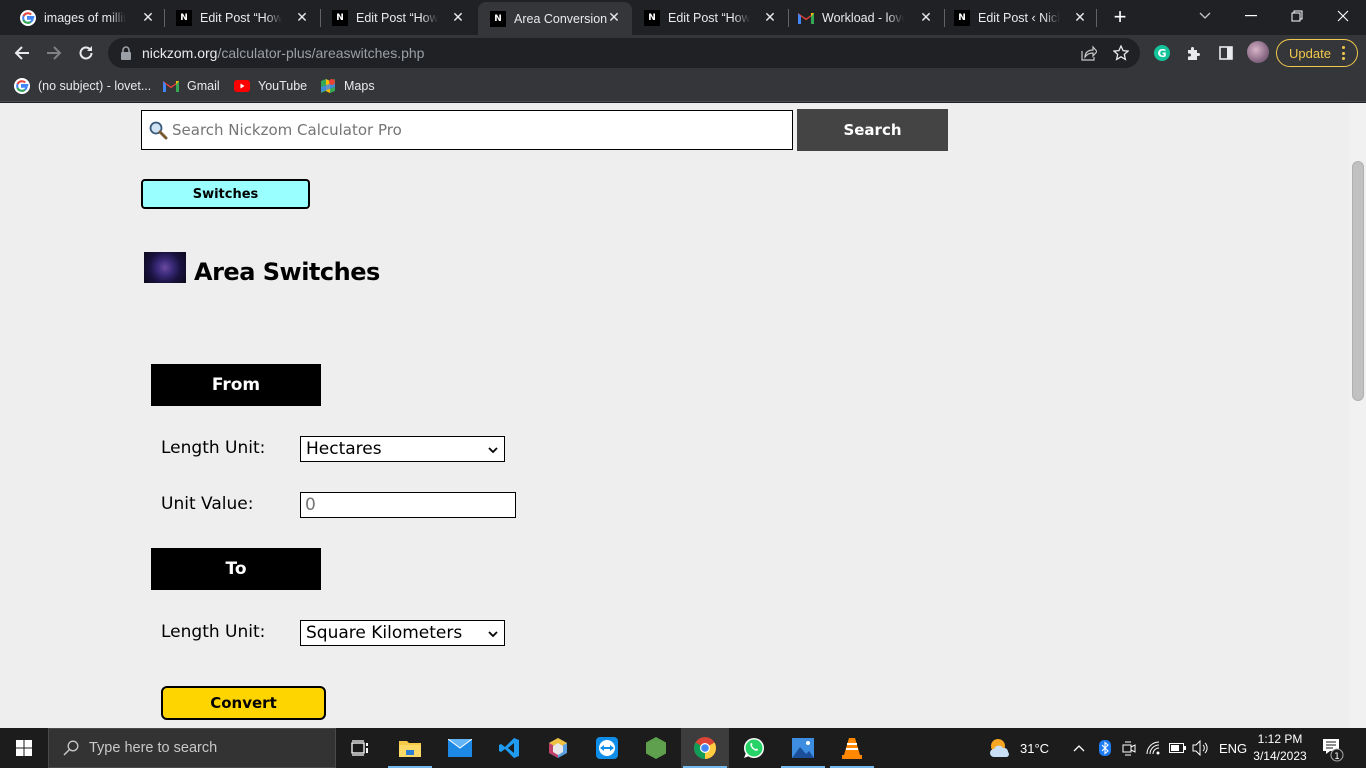 The height and width of the screenshot is (768, 1366). Describe the element at coordinates (493, 634) in the screenshot. I see `chevron-down-icon` at that location.